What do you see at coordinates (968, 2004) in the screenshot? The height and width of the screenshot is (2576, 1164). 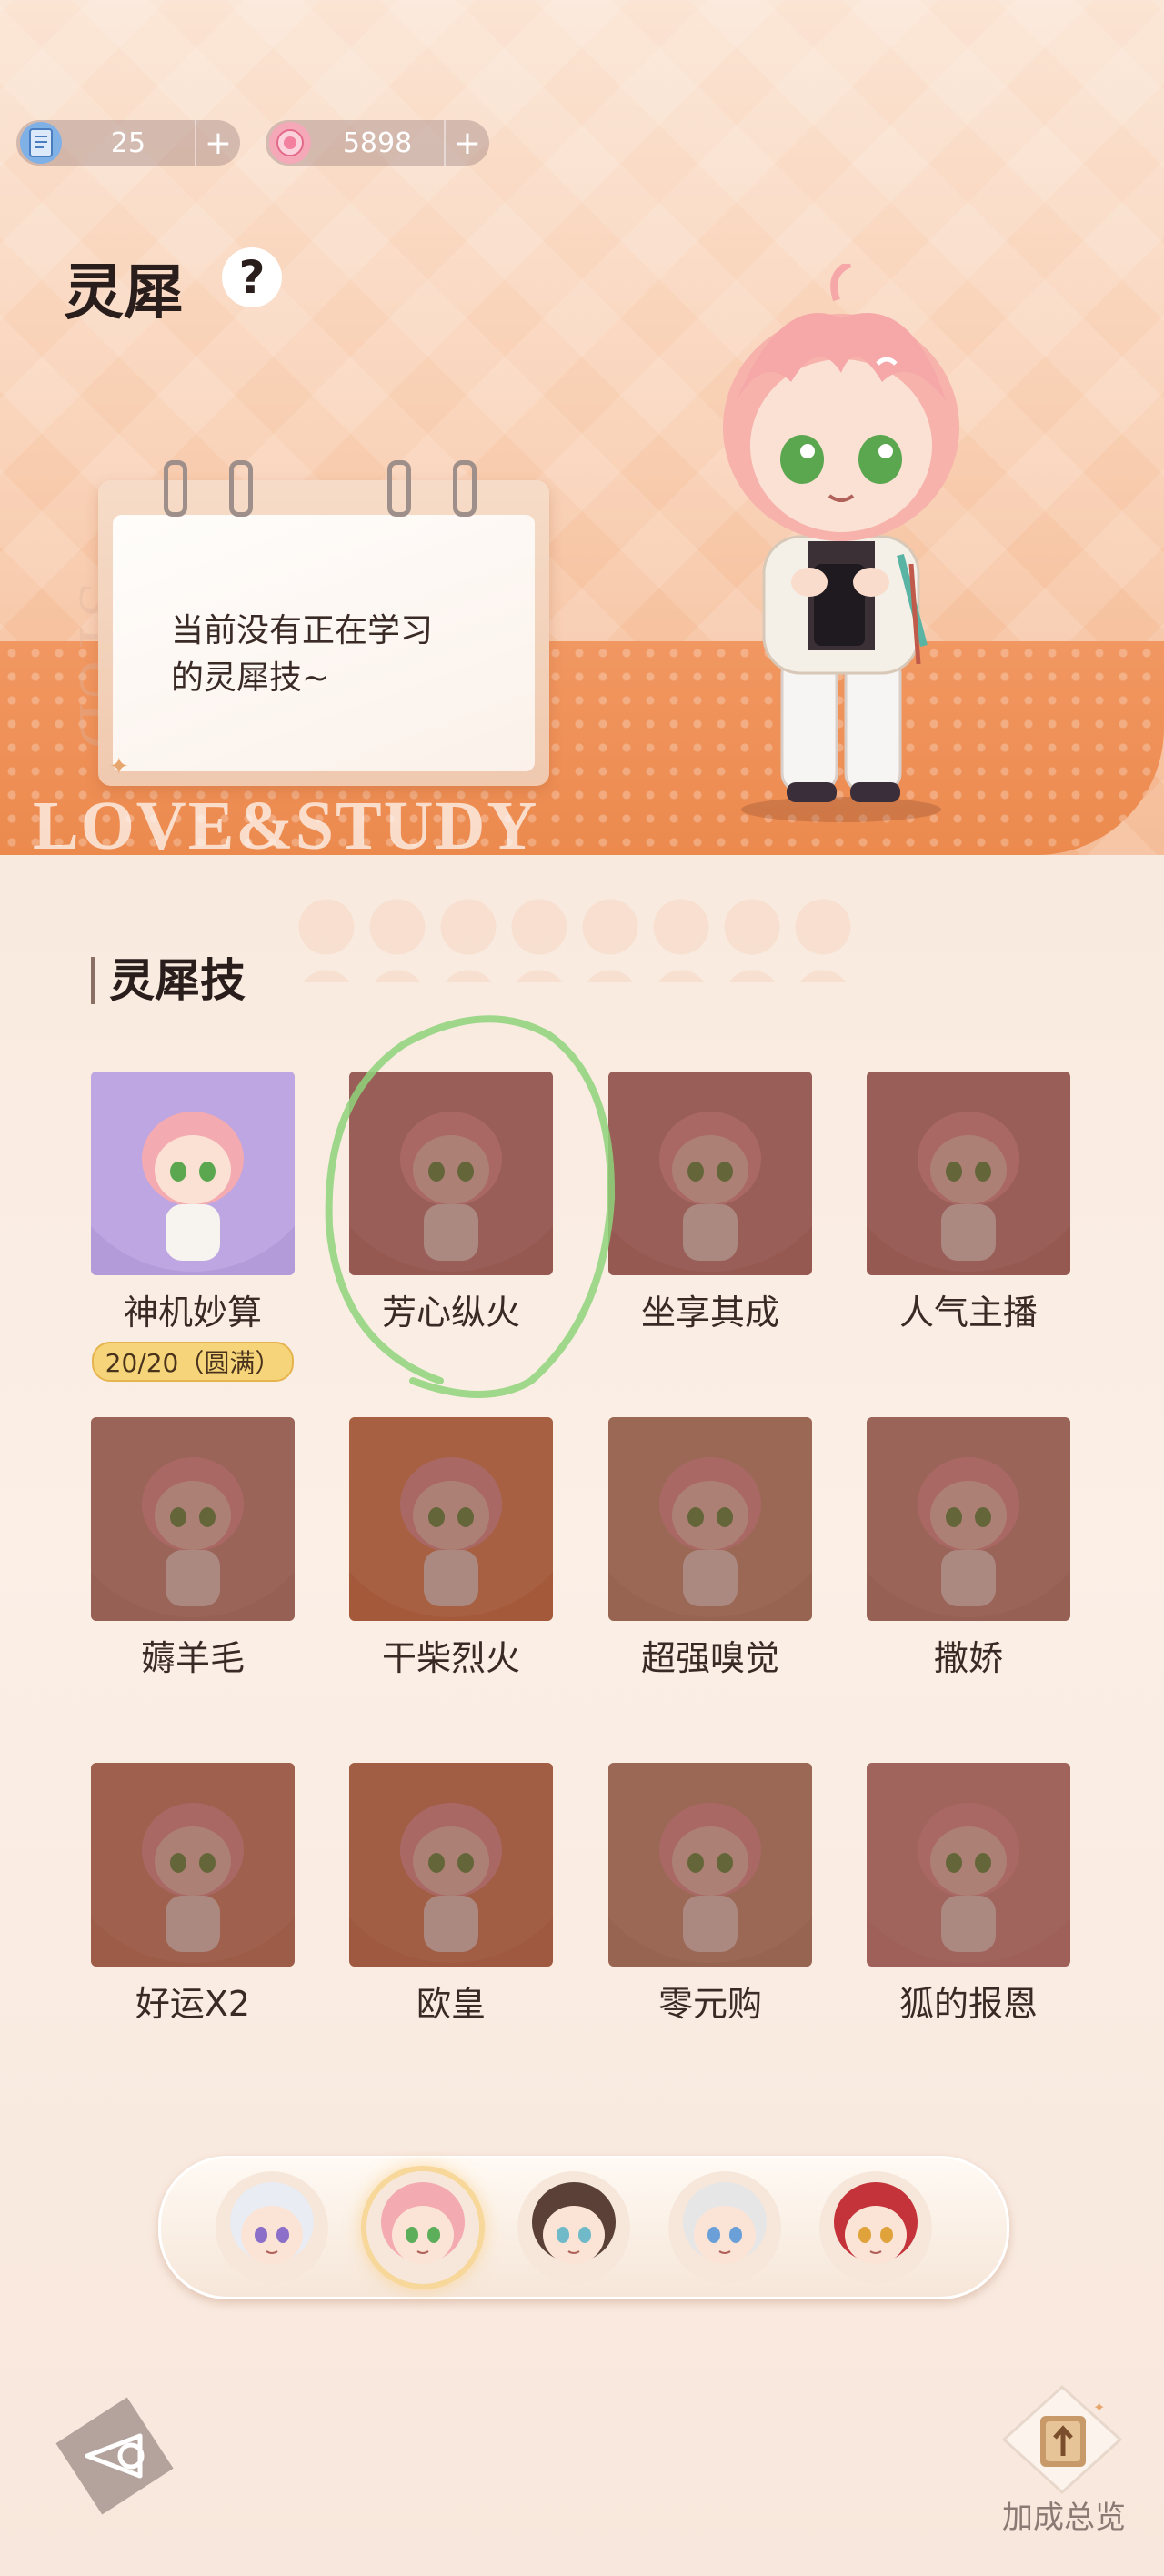 I see `skill-name: 狐的报恩` at bounding box center [968, 2004].